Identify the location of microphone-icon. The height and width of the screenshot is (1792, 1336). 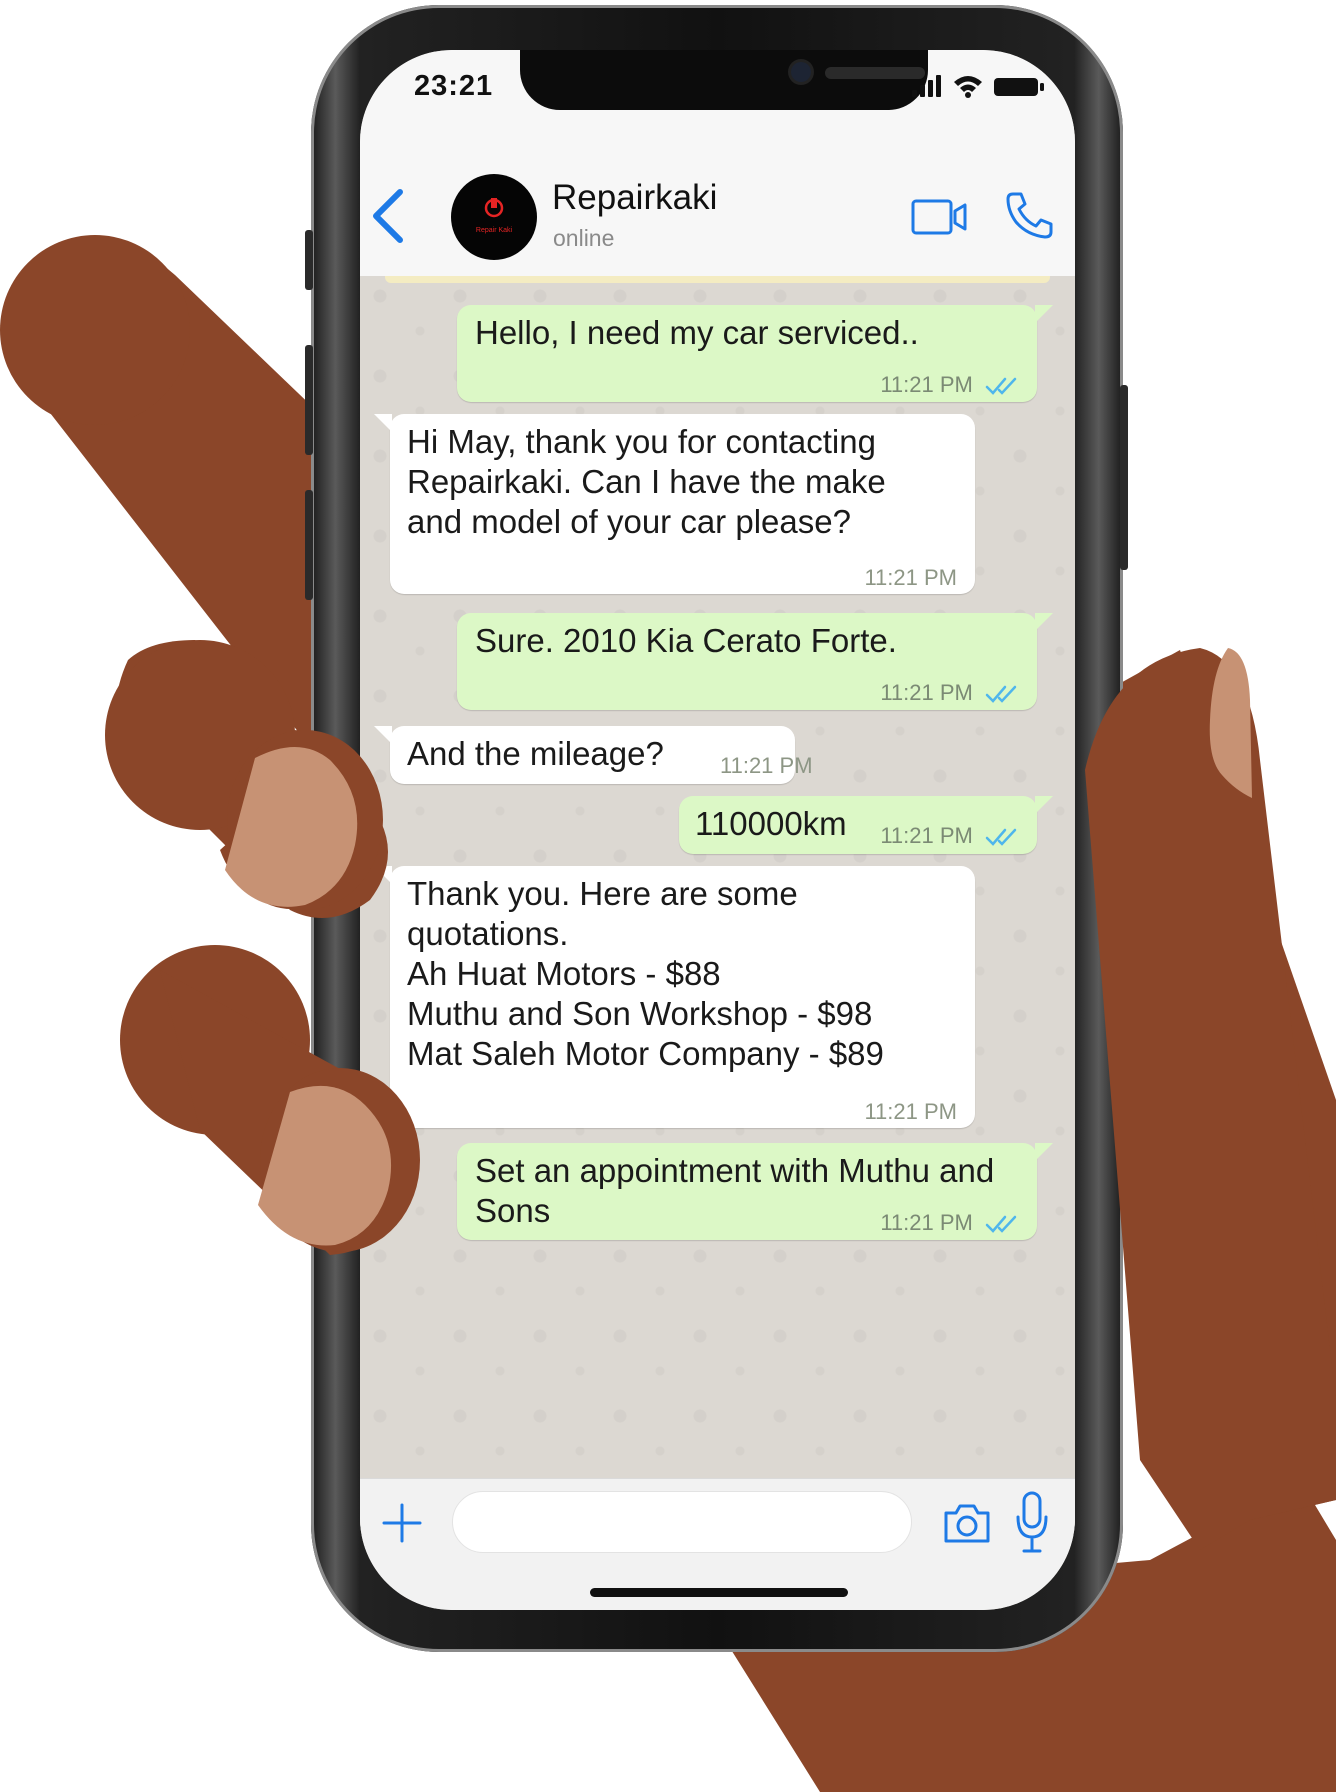
(1032, 1523).